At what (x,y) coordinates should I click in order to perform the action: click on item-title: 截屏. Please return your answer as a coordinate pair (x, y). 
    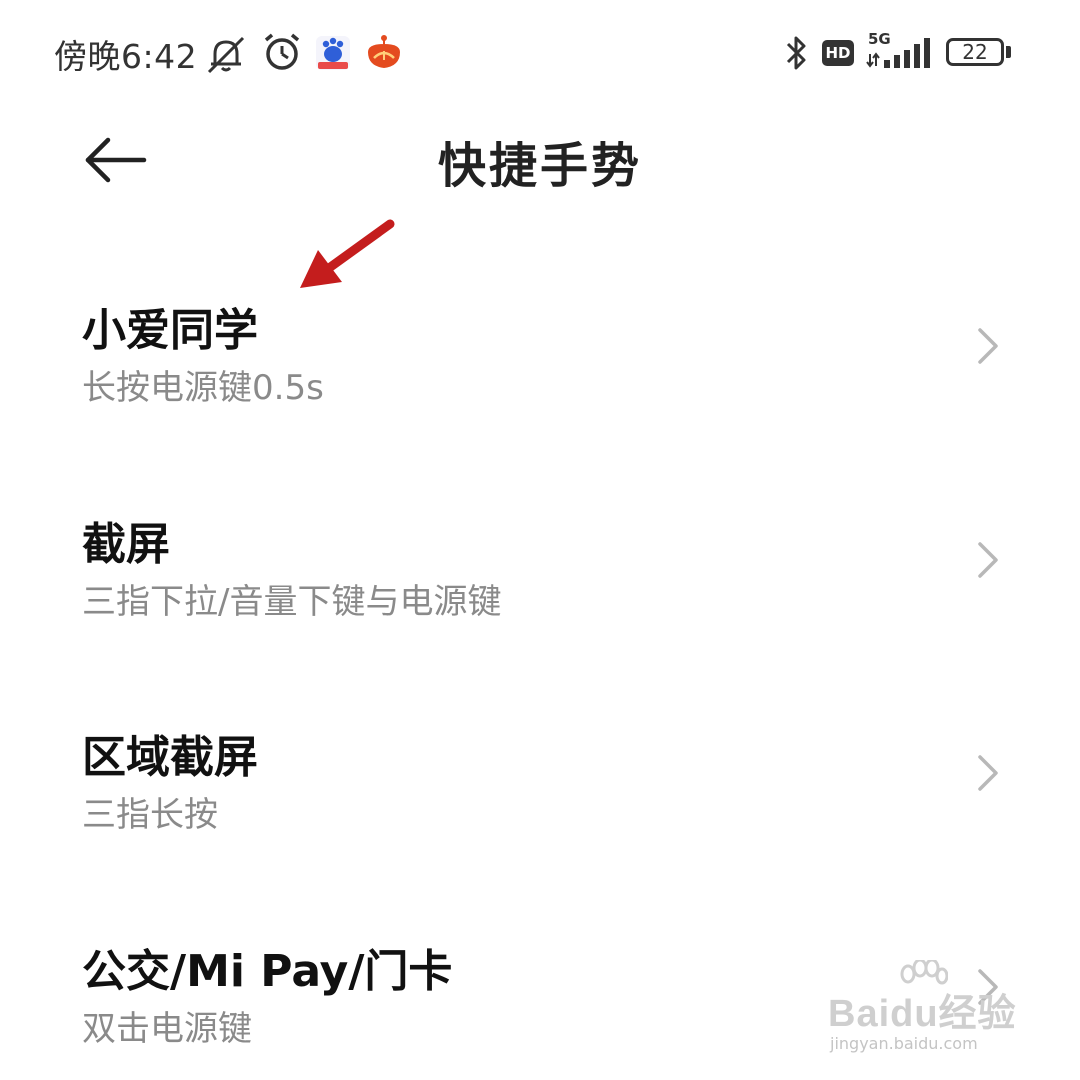
    Looking at the image, I should click on (126, 544).